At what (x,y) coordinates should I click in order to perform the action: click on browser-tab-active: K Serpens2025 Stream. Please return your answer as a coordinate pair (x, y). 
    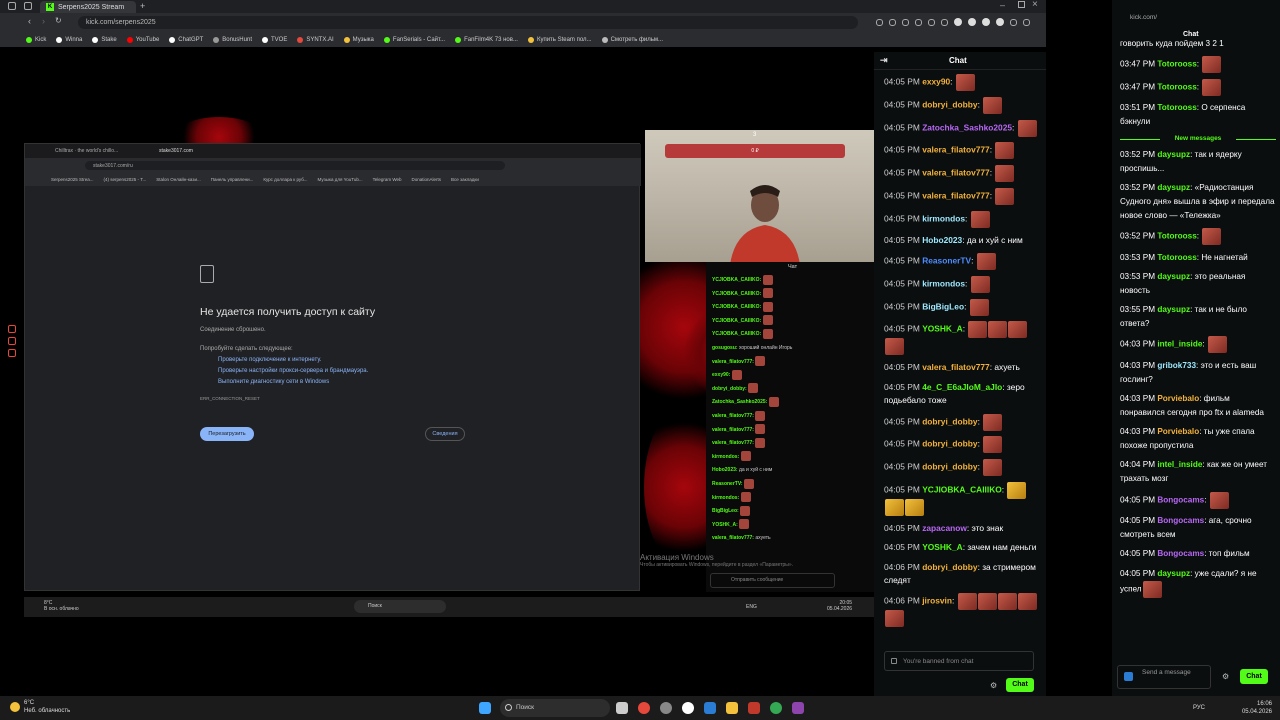
    Looking at the image, I should click on (88, 7).